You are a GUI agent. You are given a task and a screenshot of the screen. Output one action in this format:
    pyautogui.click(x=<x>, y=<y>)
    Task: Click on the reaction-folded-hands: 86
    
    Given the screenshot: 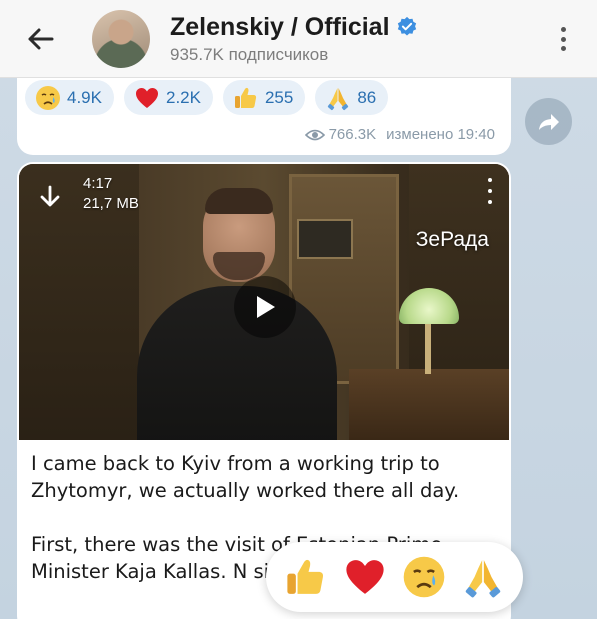 What is the action you would take?
    pyautogui.click(x=352, y=97)
    